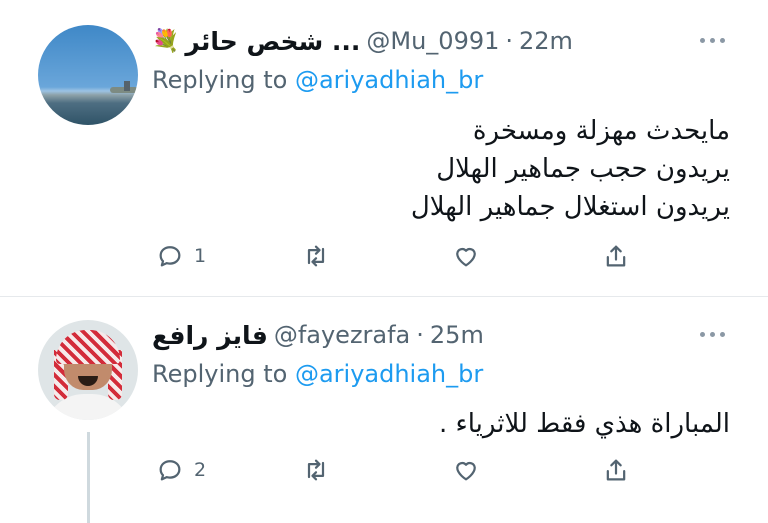  I want to click on user-handle: @fayezrafa, so click(342, 335).